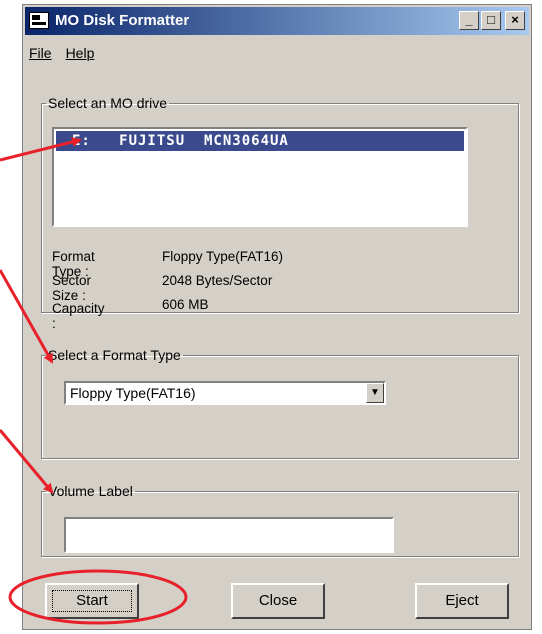 The width and height of the screenshot is (542, 634). Describe the element at coordinates (40, 56) in the screenshot. I see `menu-file: File` at that location.